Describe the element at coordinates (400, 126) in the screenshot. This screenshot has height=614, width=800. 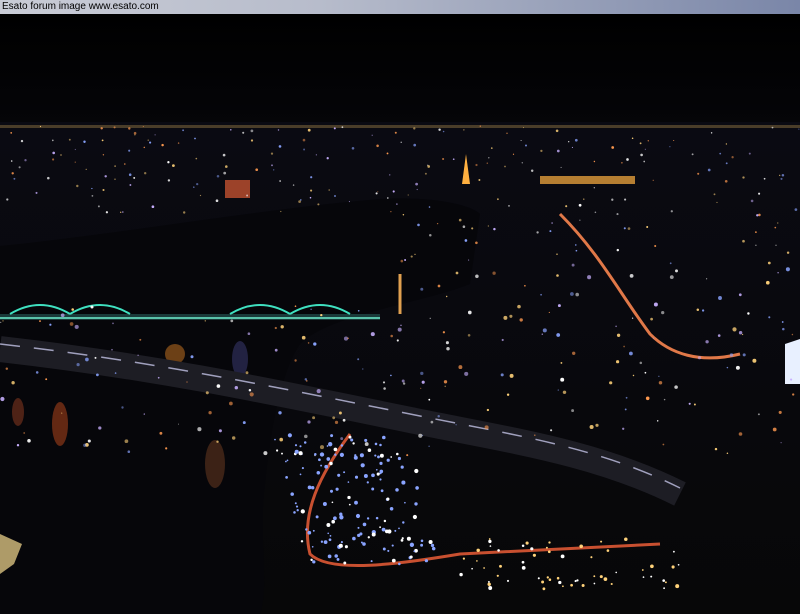
I see `horizon-lights` at that location.